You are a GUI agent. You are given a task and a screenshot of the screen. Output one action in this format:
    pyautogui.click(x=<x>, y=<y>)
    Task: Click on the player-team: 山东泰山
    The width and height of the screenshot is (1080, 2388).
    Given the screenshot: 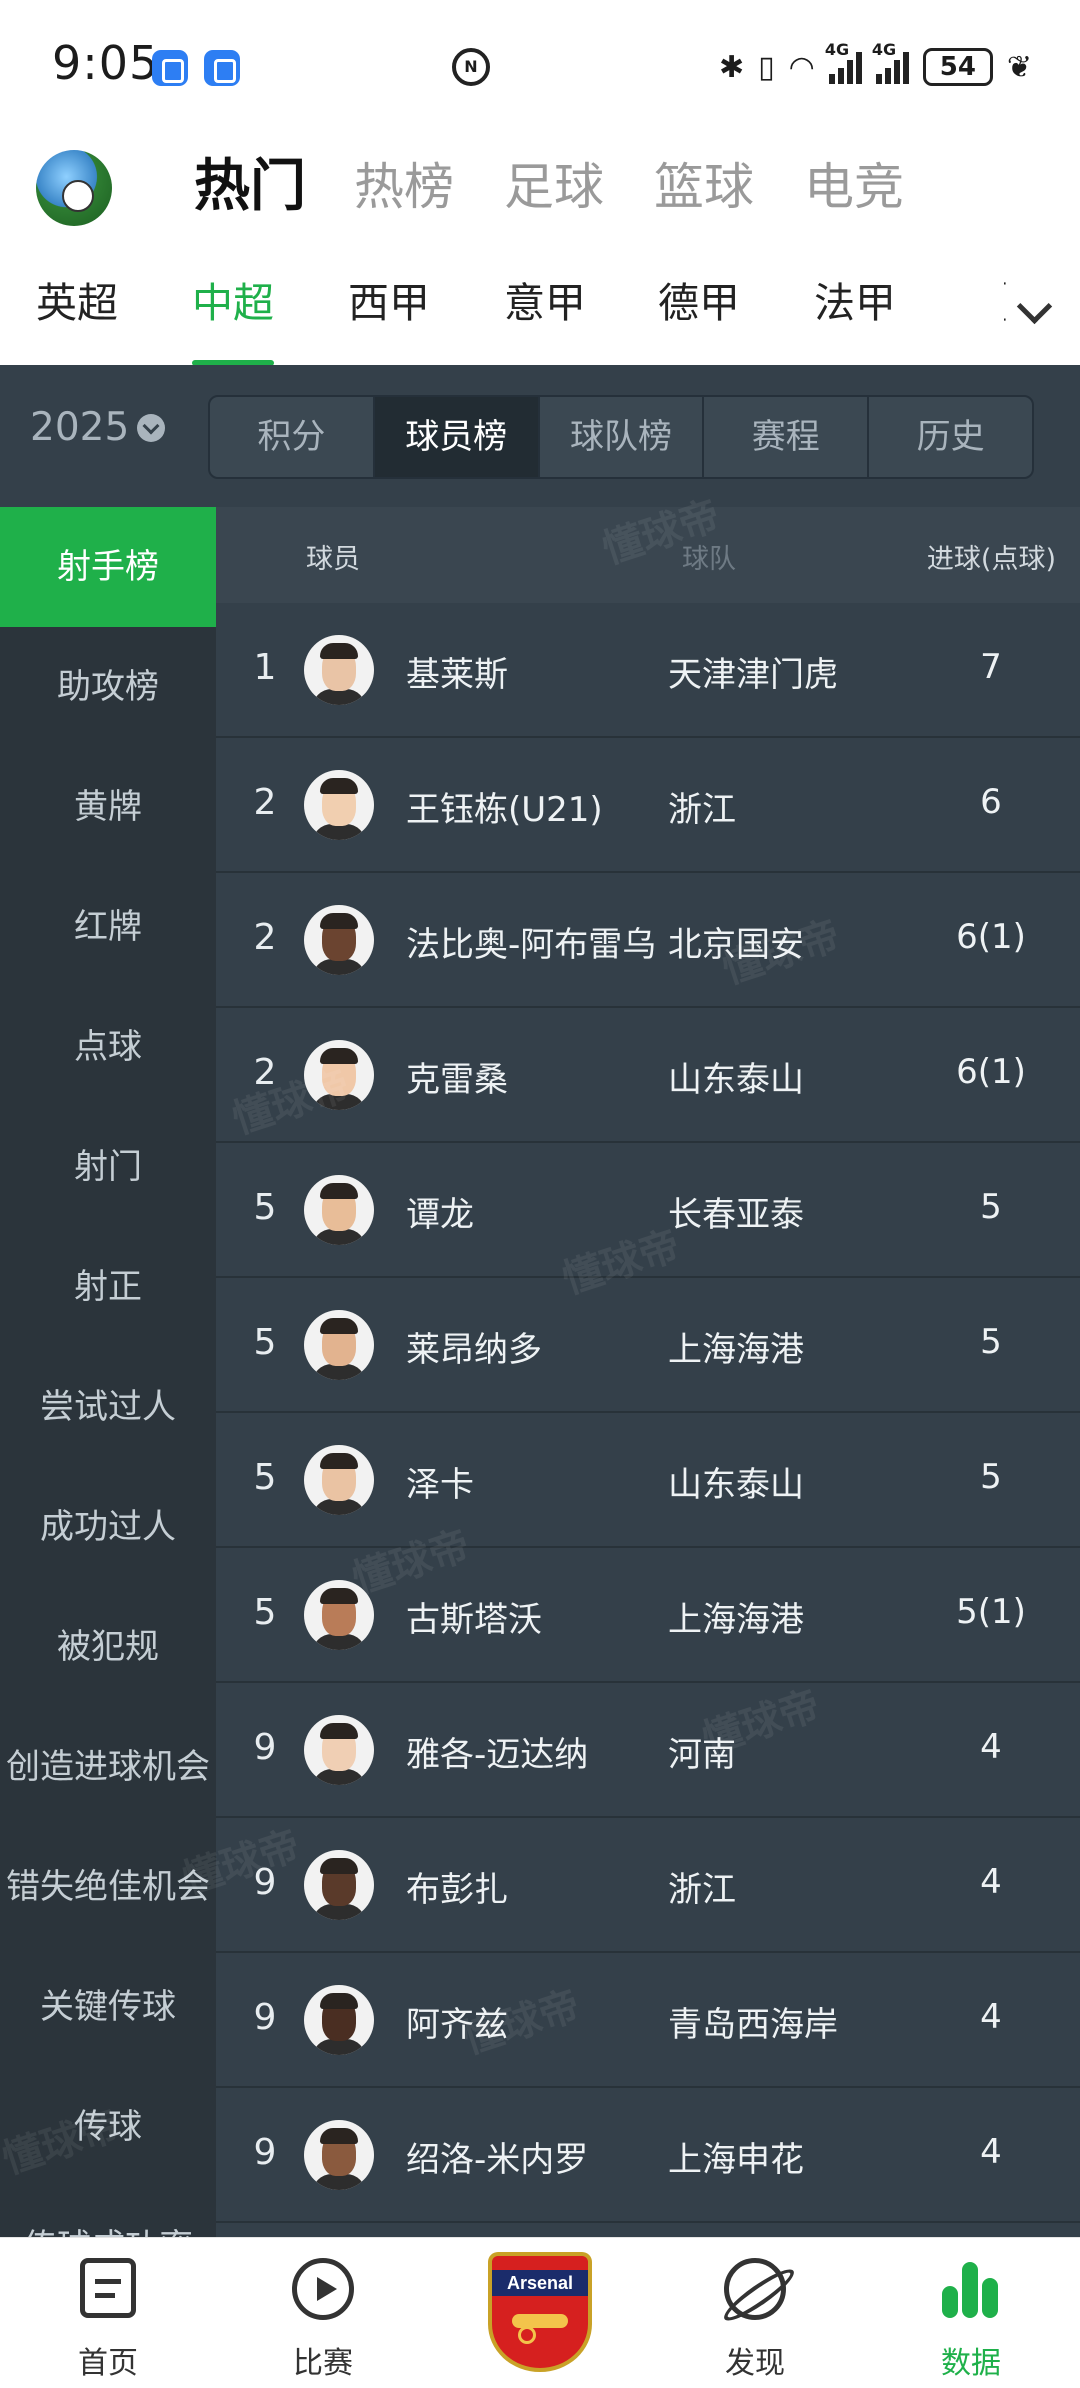 What is the action you would take?
    pyautogui.click(x=736, y=1080)
    